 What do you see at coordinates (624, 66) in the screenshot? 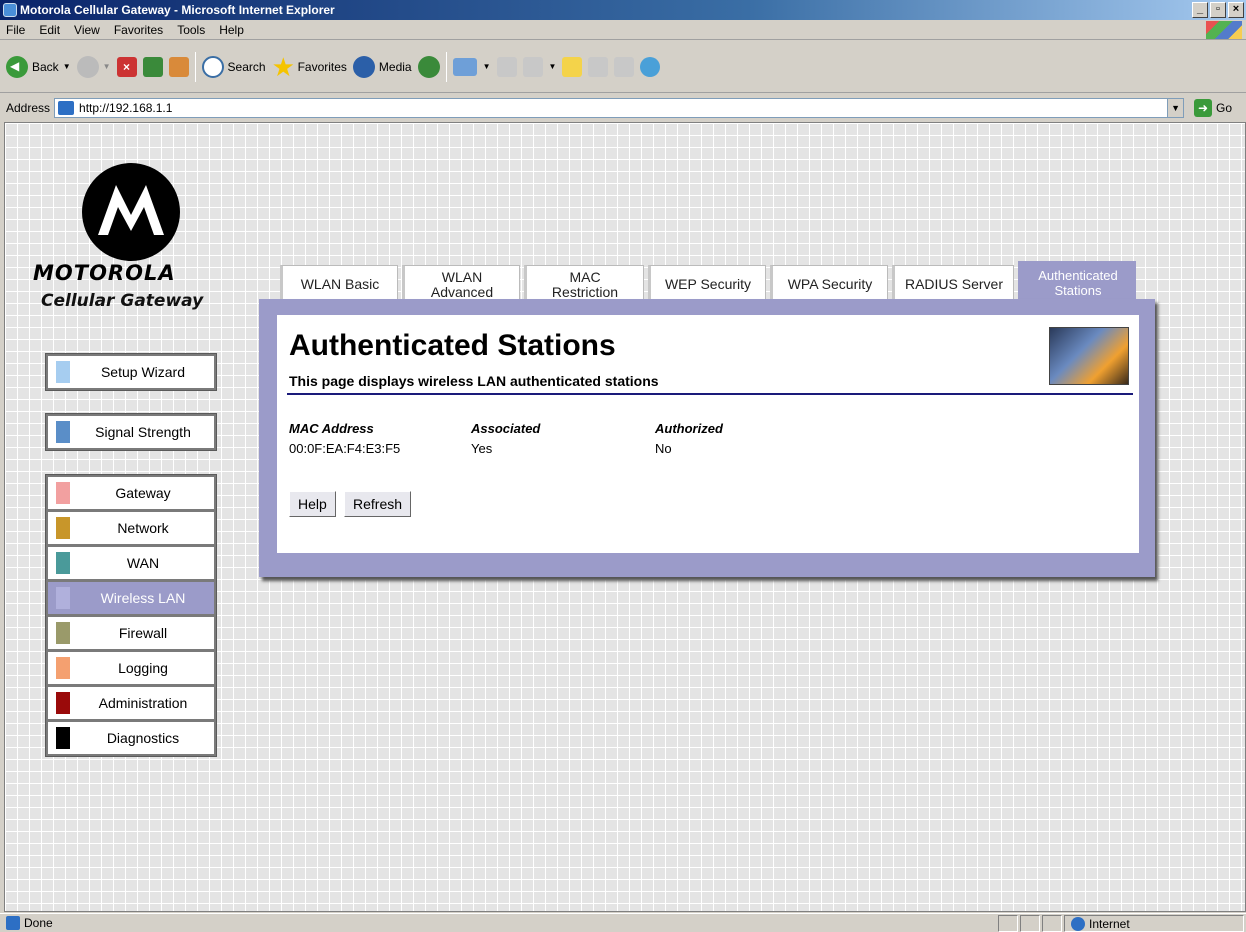
I see `research-icon` at bounding box center [624, 66].